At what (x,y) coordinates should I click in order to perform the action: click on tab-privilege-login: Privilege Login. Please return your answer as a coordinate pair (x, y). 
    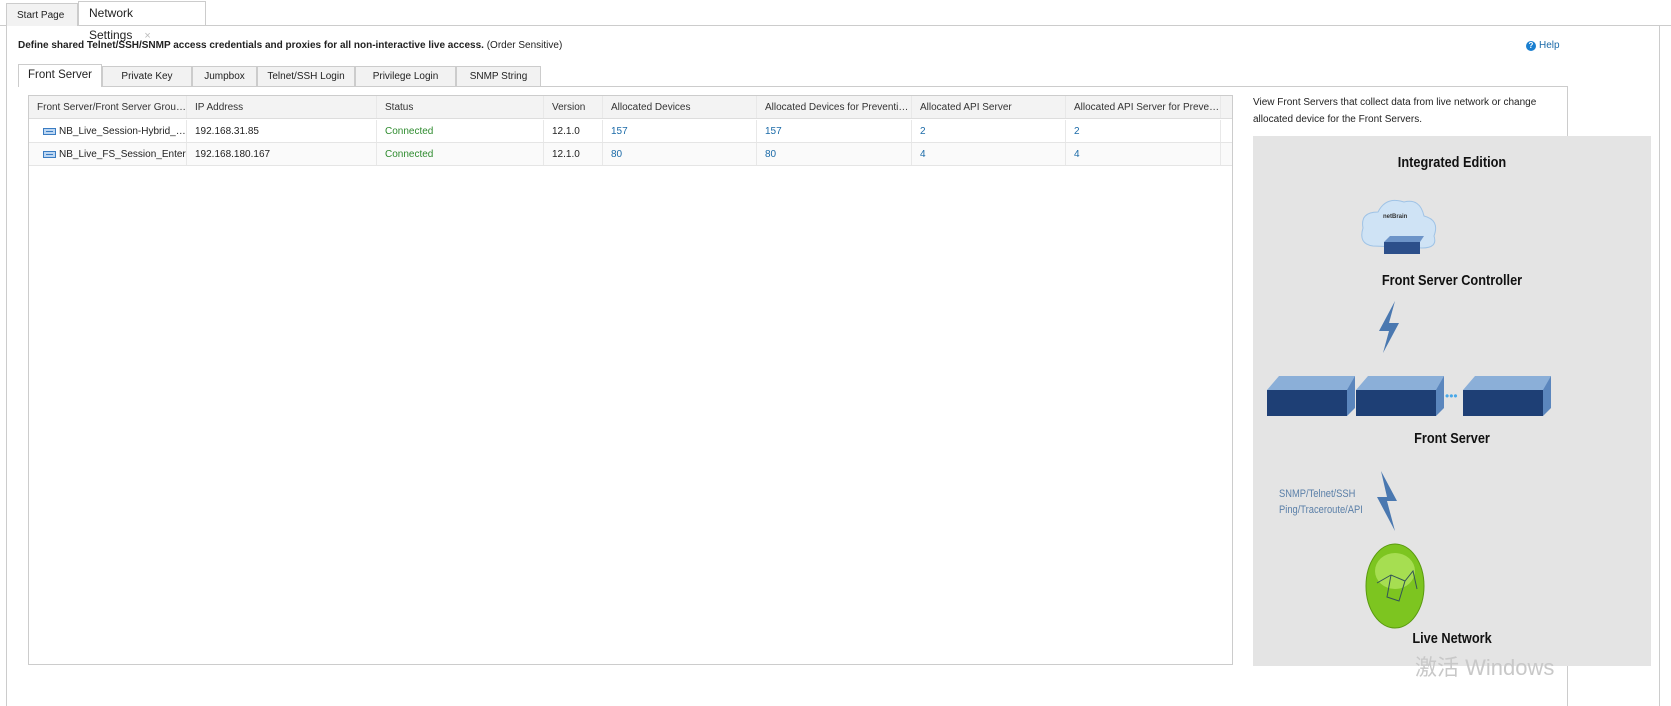
    Looking at the image, I should click on (405, 76).